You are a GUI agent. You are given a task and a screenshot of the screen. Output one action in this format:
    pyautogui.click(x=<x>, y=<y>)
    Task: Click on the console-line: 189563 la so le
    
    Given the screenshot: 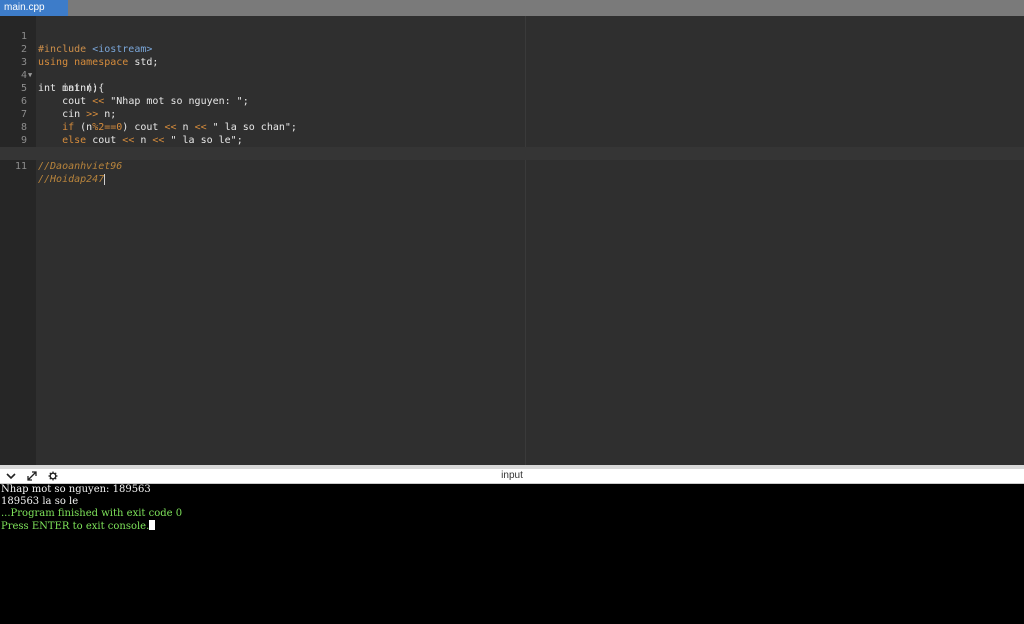 What is the action you would take?
    pyautogui.click(x=40, y=501)
    